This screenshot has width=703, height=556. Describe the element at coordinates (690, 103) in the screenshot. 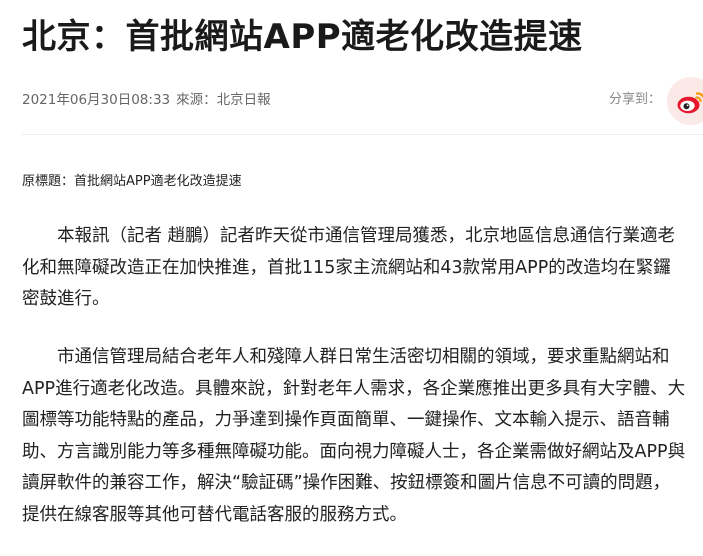

I see `weibo-icon` at that location.